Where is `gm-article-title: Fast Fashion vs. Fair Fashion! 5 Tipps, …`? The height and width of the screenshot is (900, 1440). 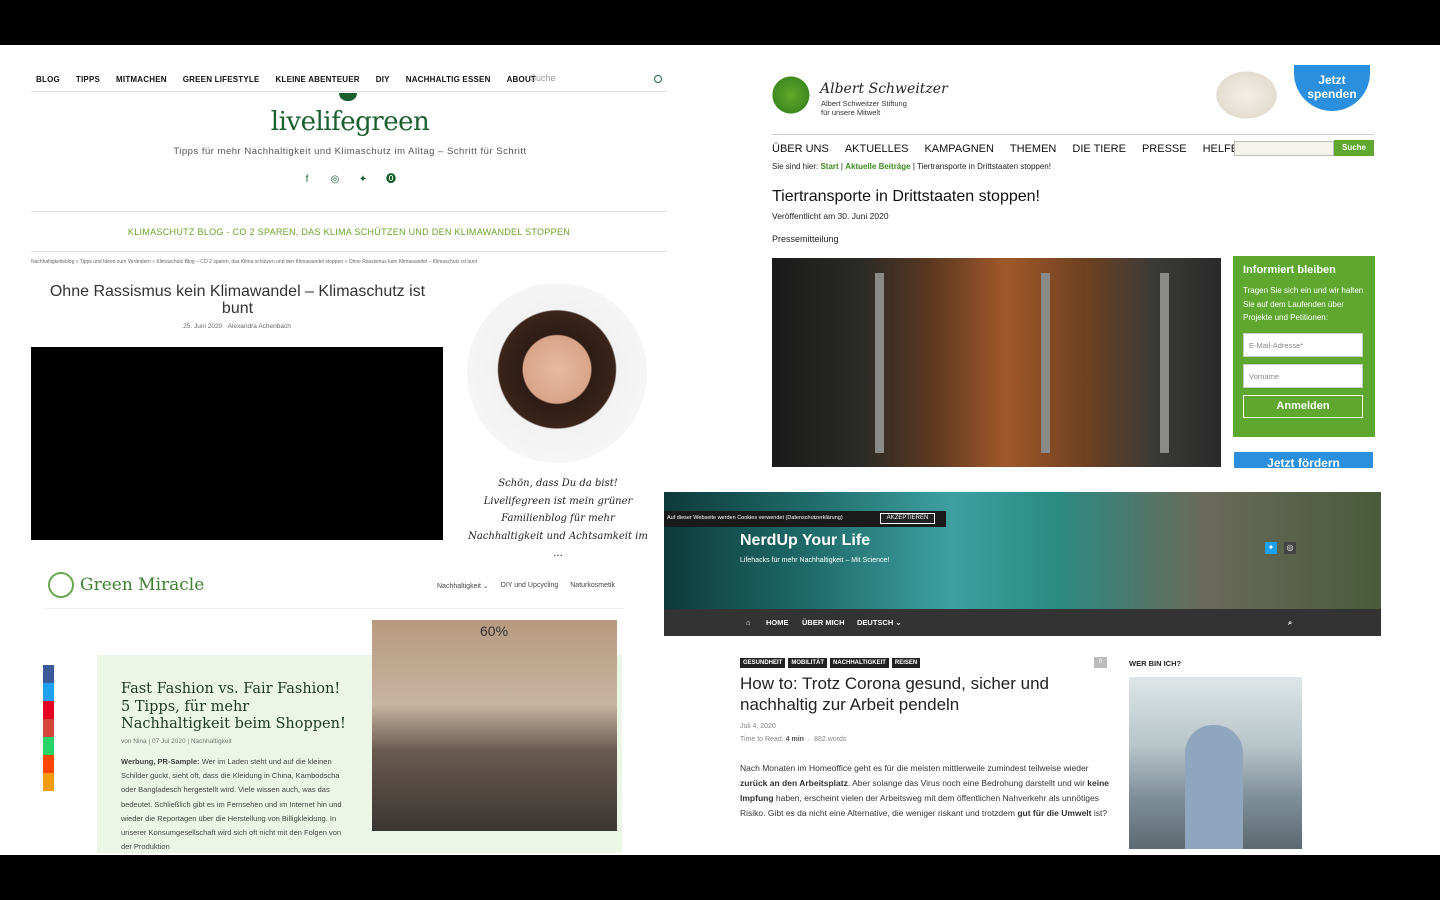 gm-article-title: Fast Fashion vs. Fair Fashion! 5 Tipps, … is located at coordinates (236, 707).